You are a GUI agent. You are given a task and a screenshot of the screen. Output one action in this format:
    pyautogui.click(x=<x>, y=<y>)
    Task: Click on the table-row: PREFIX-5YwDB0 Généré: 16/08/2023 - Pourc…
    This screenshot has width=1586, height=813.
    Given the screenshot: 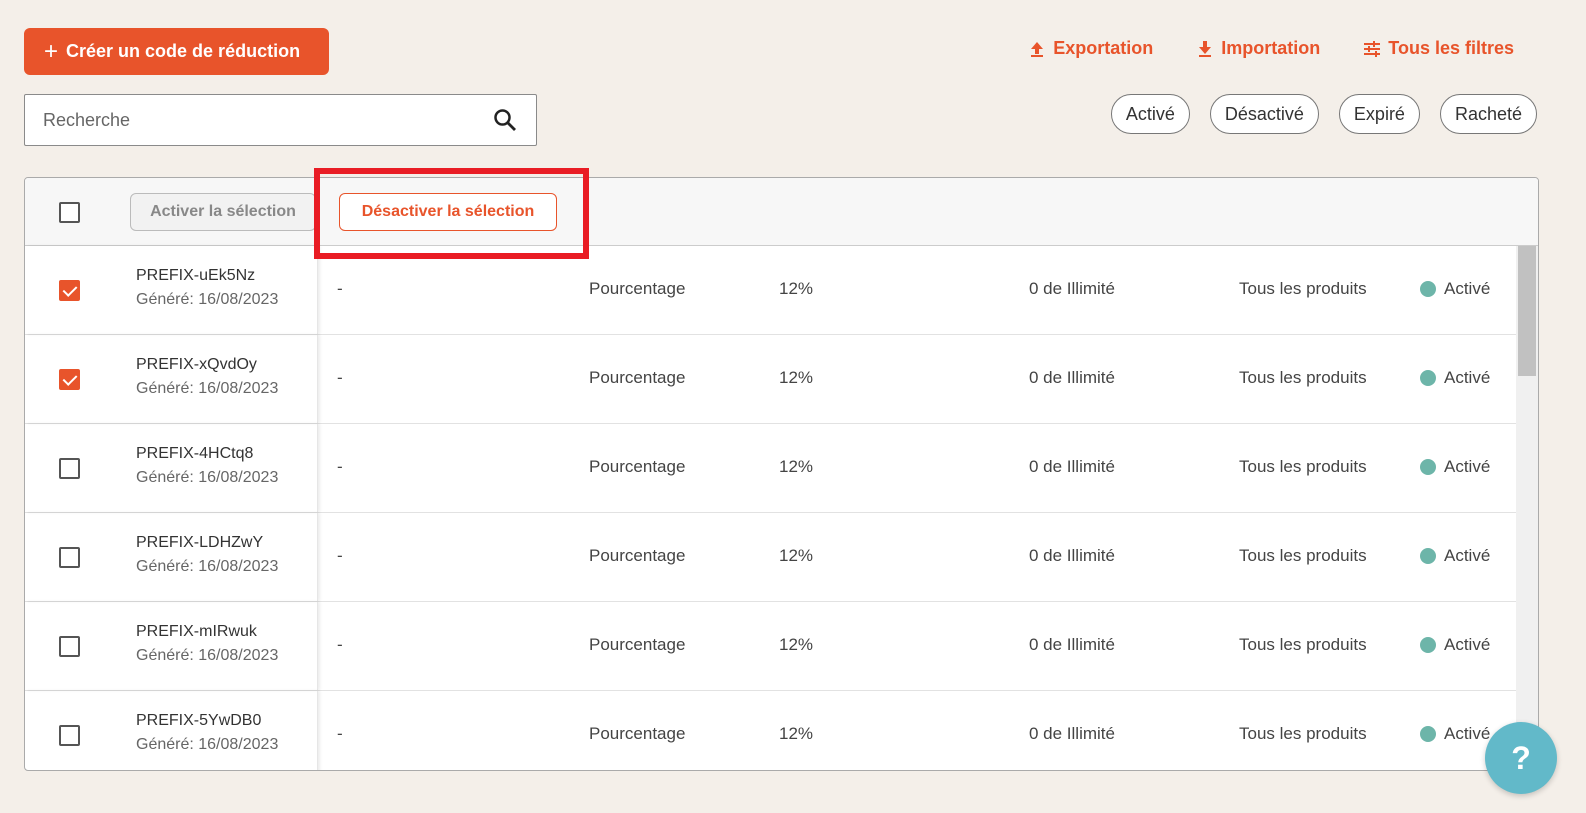 What is the action you would take?
    pyautogui.click(x=781, y=730)
    